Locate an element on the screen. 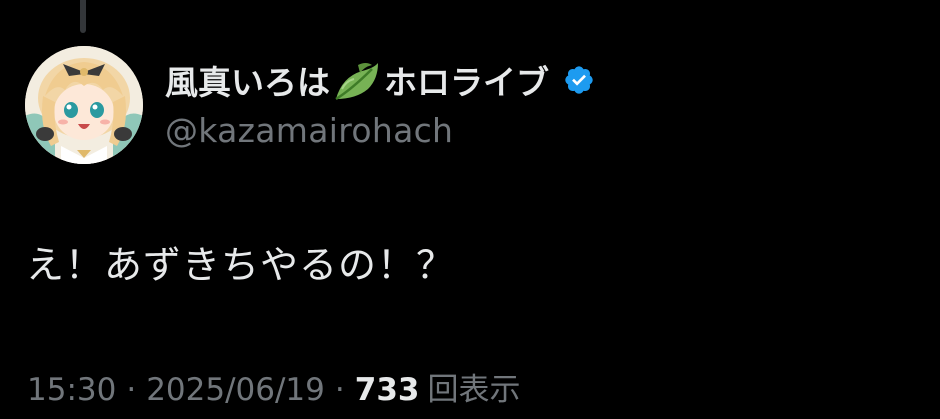  avatar is located at coordinates (84, 105).